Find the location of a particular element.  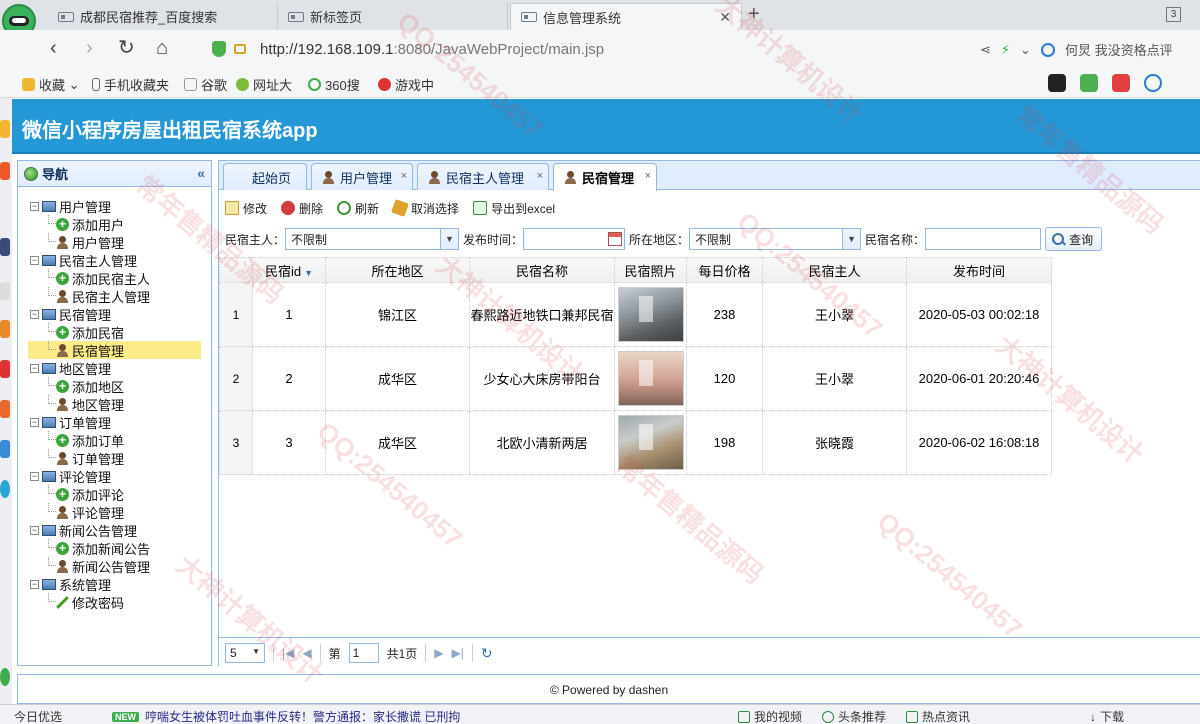

page-size-select: 5 is located at coordinates (245, 653).